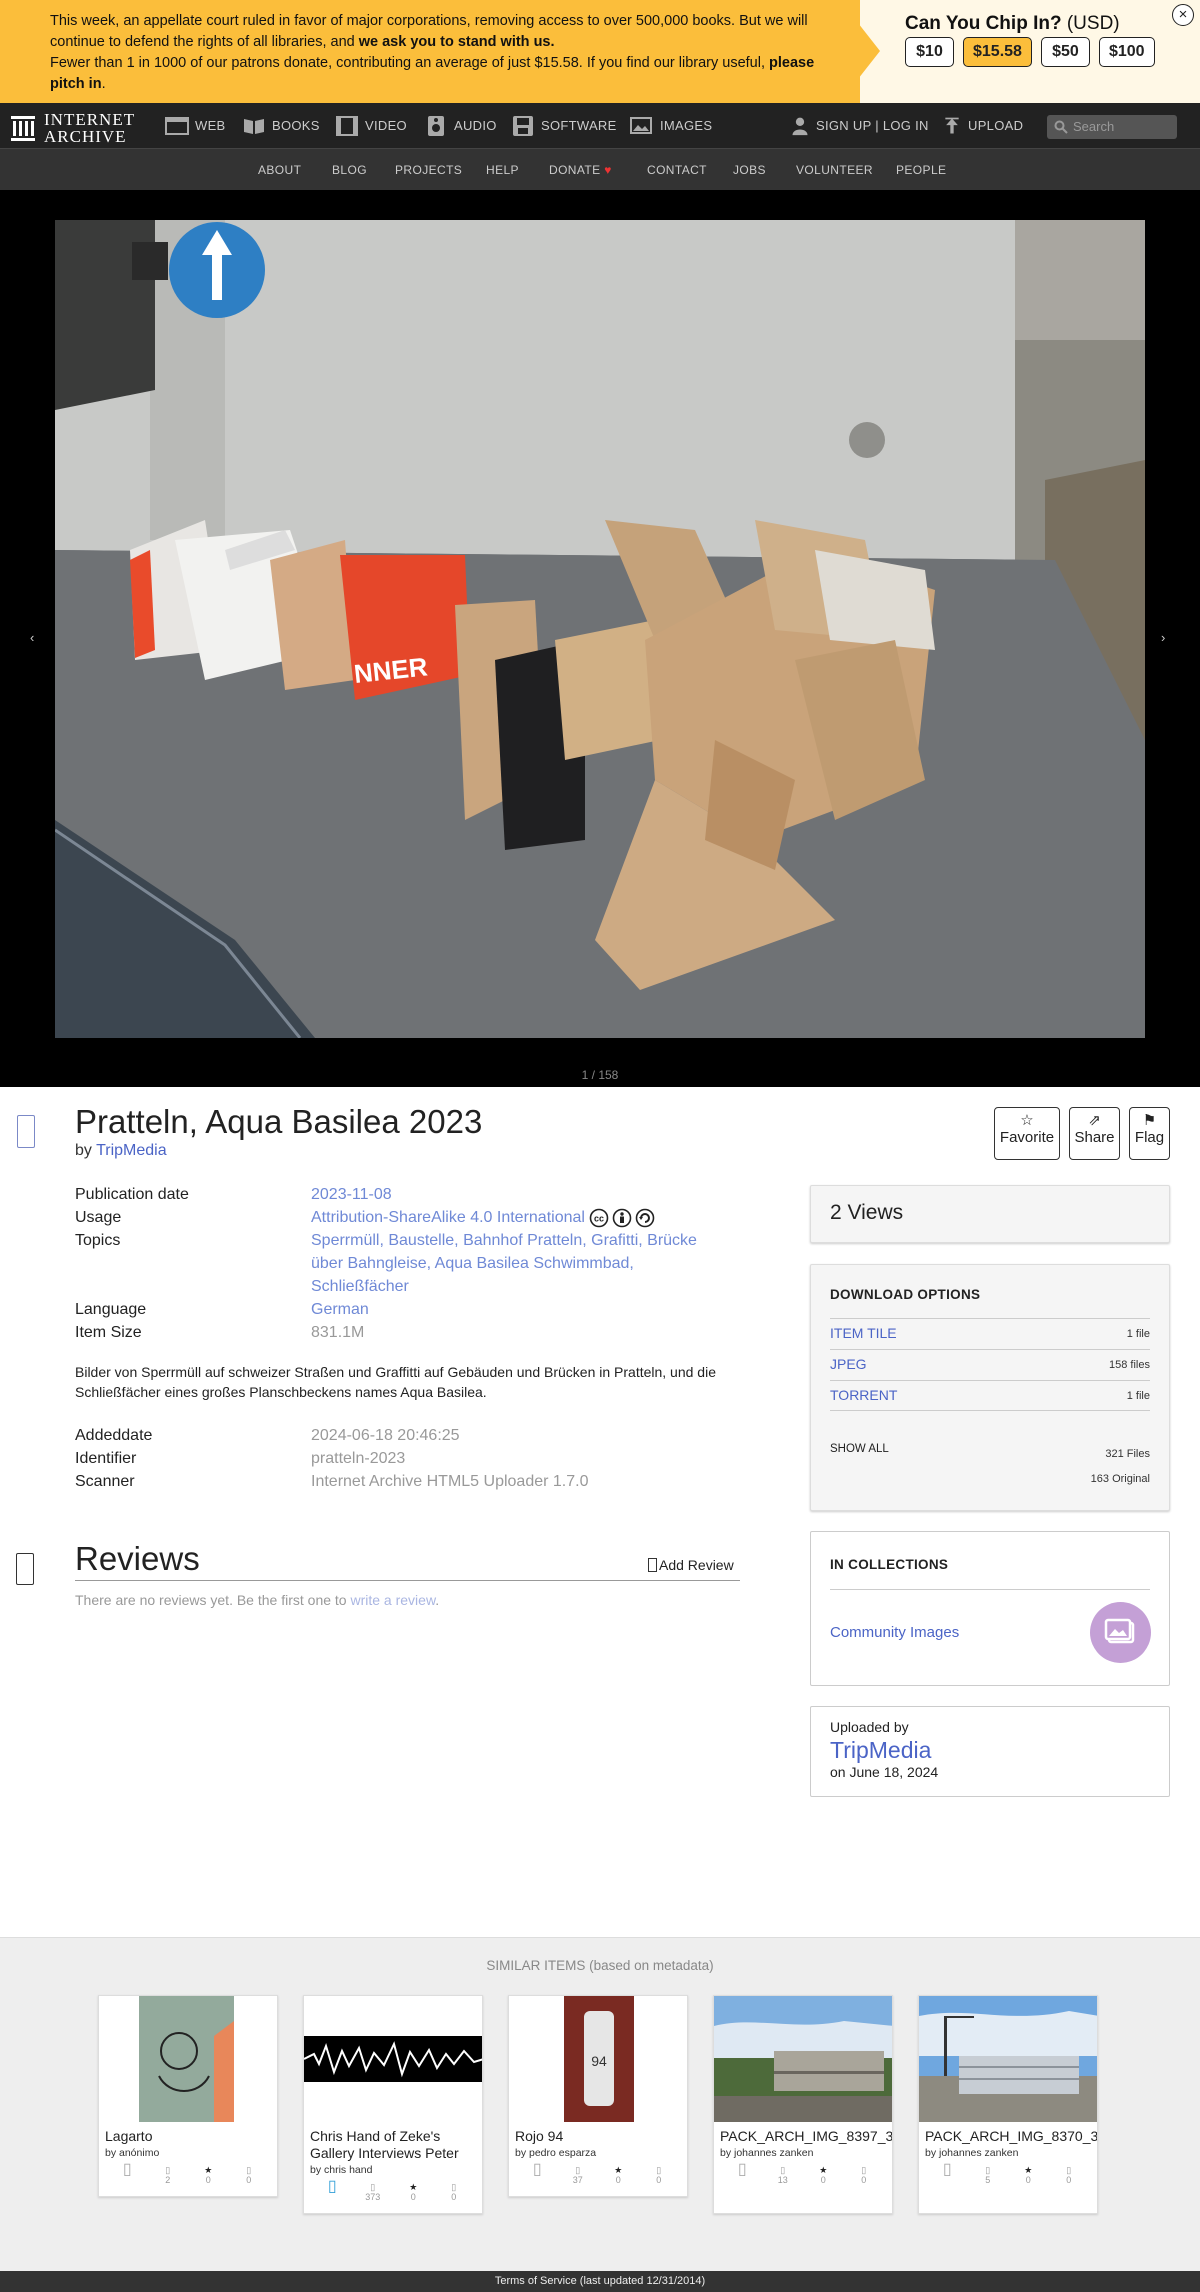  What do you see at coordinates (1094, 1137) in the screenshot?
I see `share-label: Share` at bounding box center [1094, 1137].